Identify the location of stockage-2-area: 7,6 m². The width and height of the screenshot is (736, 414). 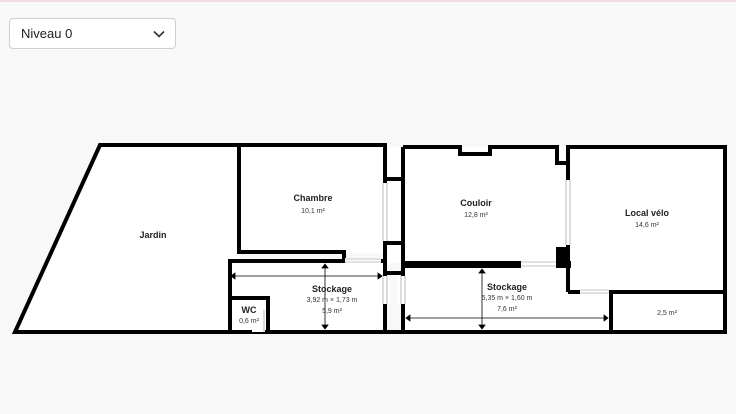
(507, 309).